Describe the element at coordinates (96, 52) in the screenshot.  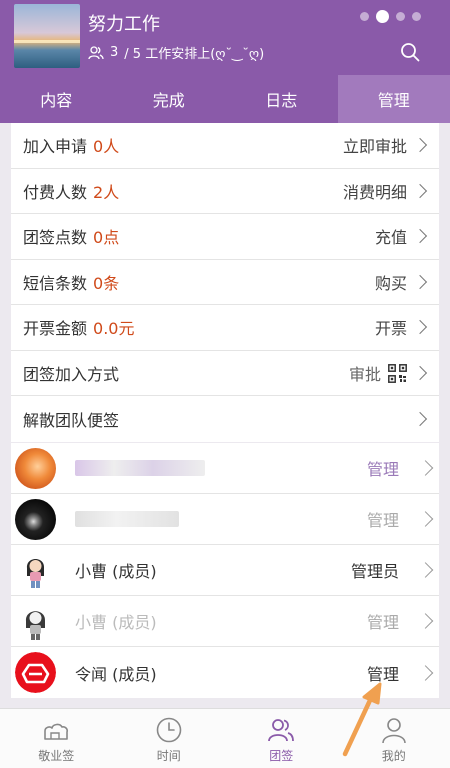
I see `members-icon` at that location.